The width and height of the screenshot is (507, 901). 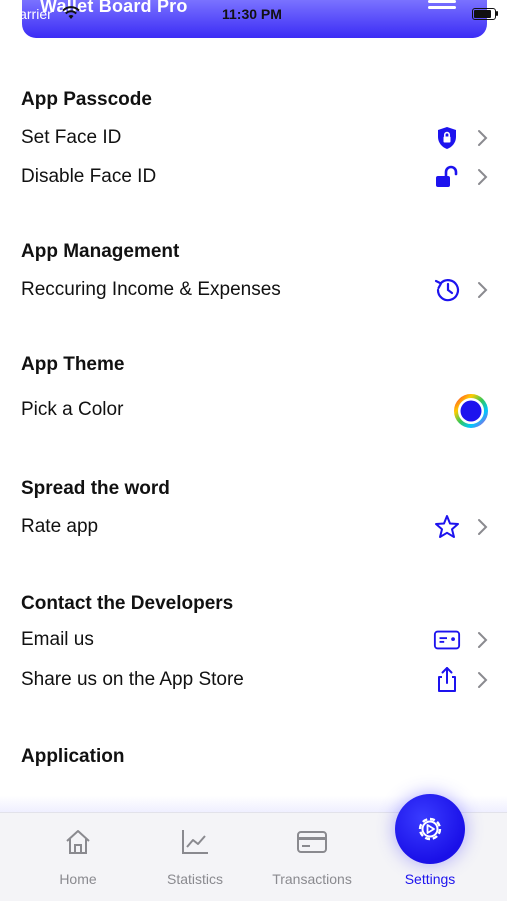 I want to click on menu-icon, so click(x=442, y=4).